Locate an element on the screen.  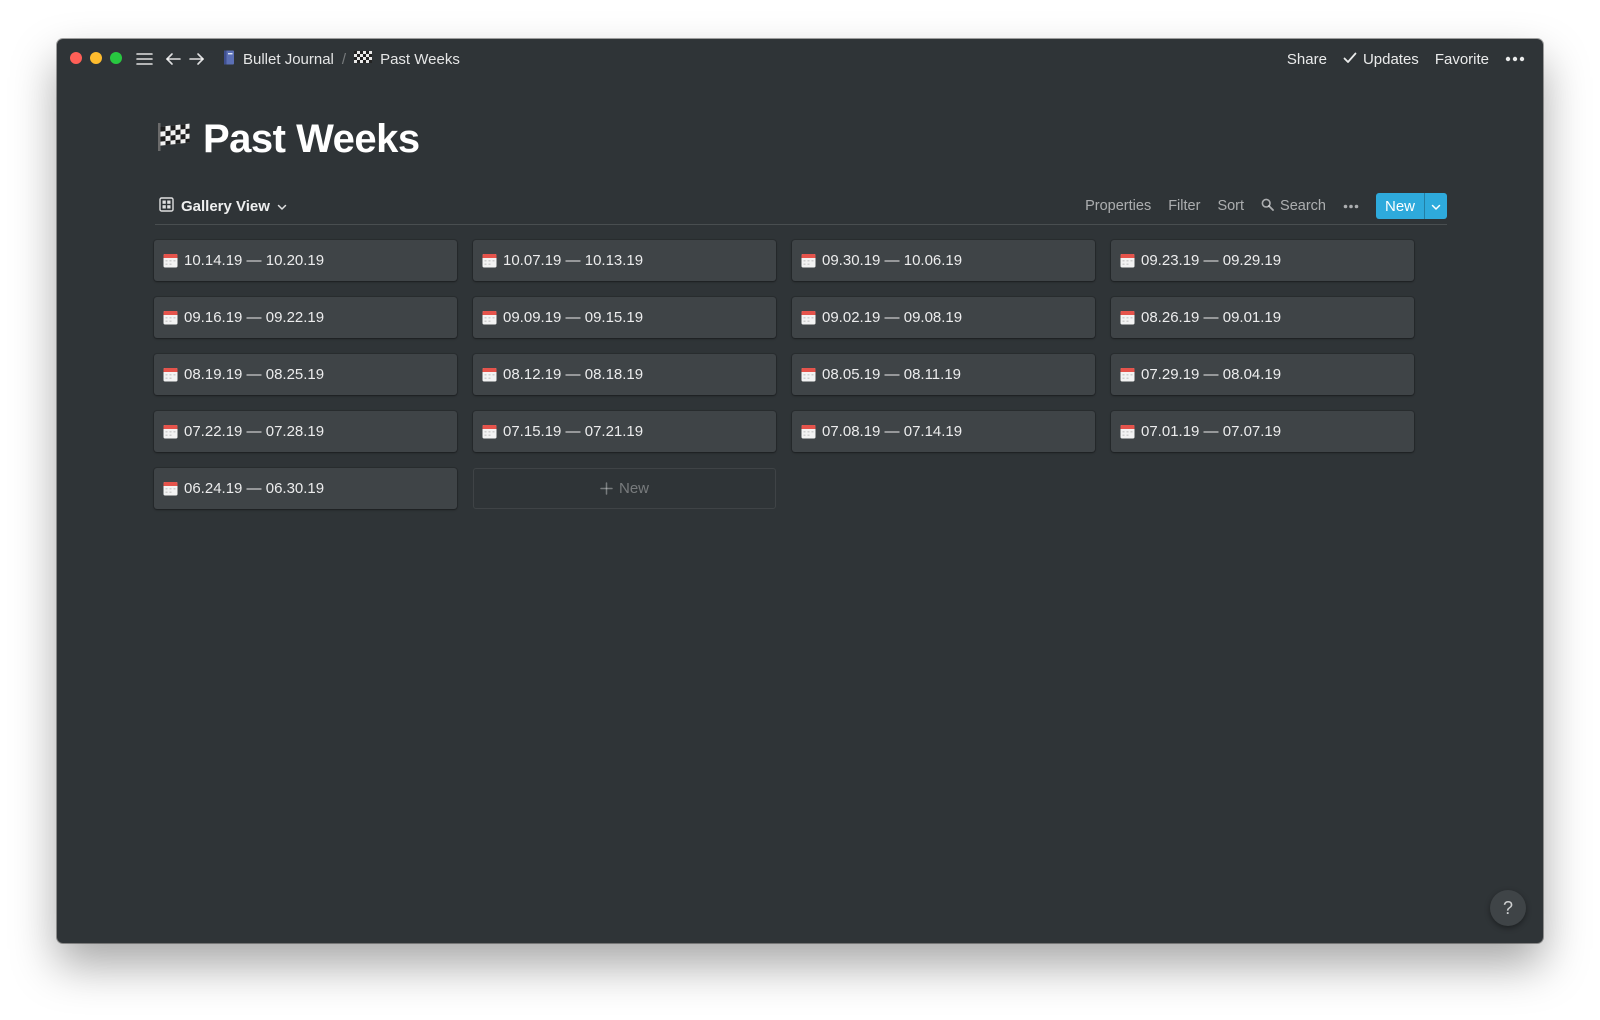
gallery-card: 06.24.19 — 06.30.19 is located at coordinates (305, 488).